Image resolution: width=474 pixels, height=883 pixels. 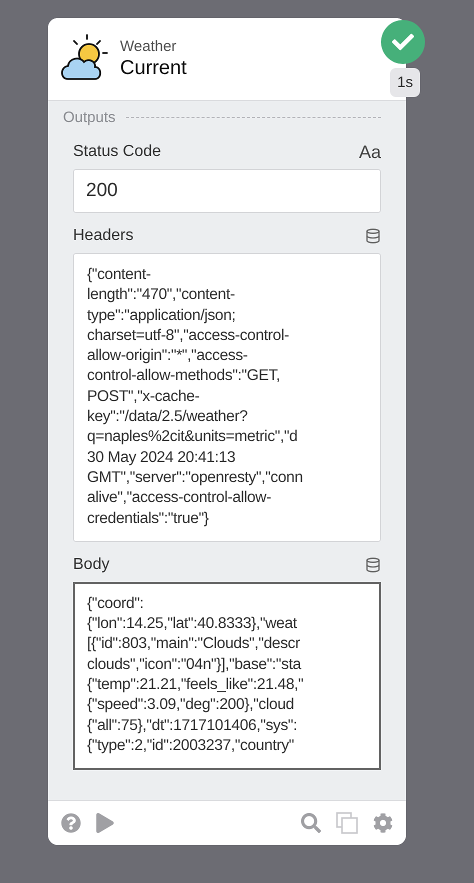 I want to click on search-button, so click(x=311, y=823).